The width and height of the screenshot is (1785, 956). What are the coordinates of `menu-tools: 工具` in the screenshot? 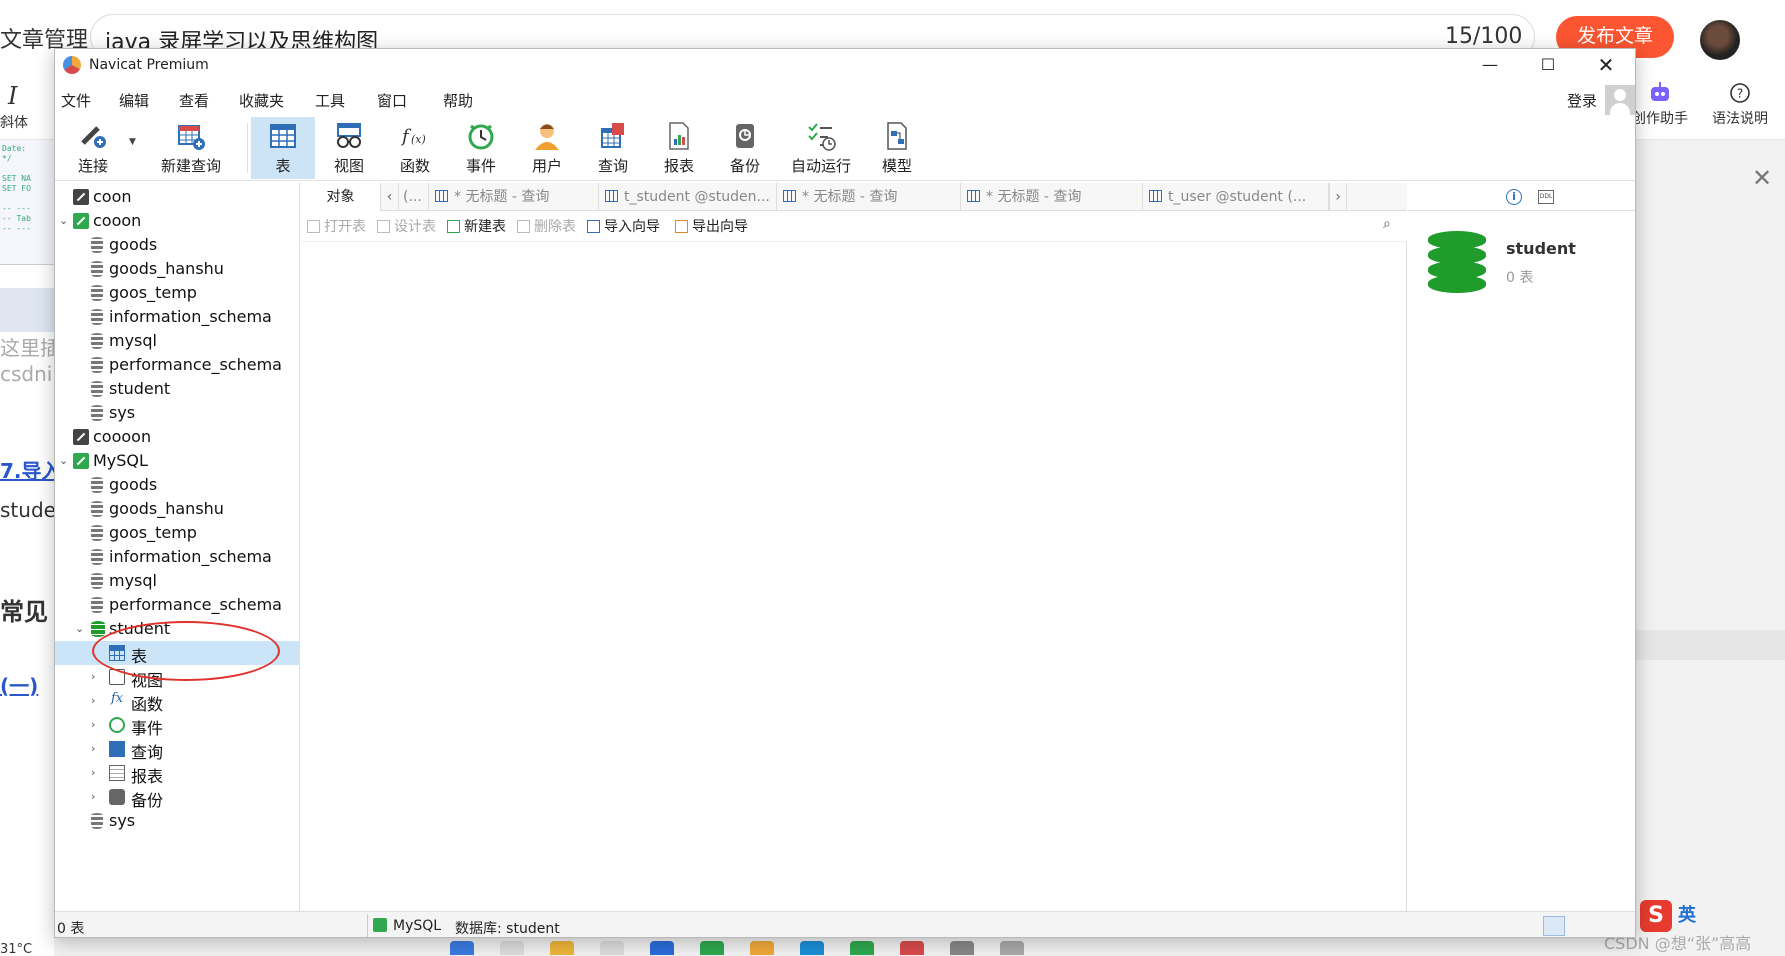 It's located at (330, 100).